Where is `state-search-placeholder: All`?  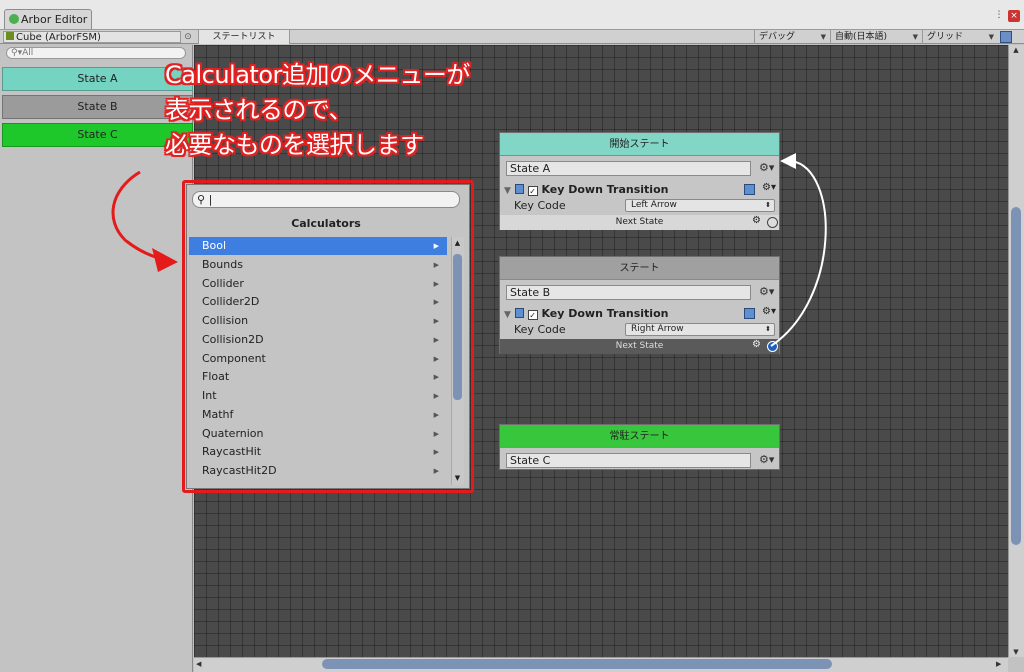 state-search-placeholder: All is located at coordinates (28, 53).